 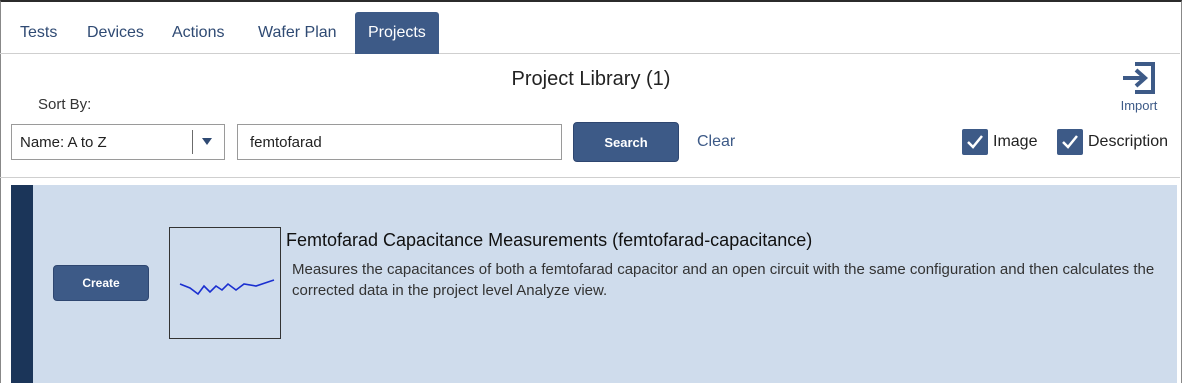 What do you see at coordinates (1139, 105) in the screenshot?
I see `import-label: Import` at bounding box center [1139, 105].